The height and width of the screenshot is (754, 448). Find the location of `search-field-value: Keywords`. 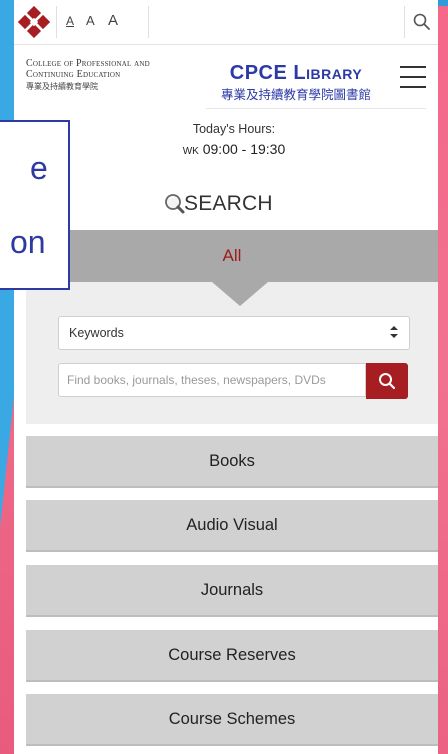

search-field-value: Keywords is located at coordinates (96, 333).